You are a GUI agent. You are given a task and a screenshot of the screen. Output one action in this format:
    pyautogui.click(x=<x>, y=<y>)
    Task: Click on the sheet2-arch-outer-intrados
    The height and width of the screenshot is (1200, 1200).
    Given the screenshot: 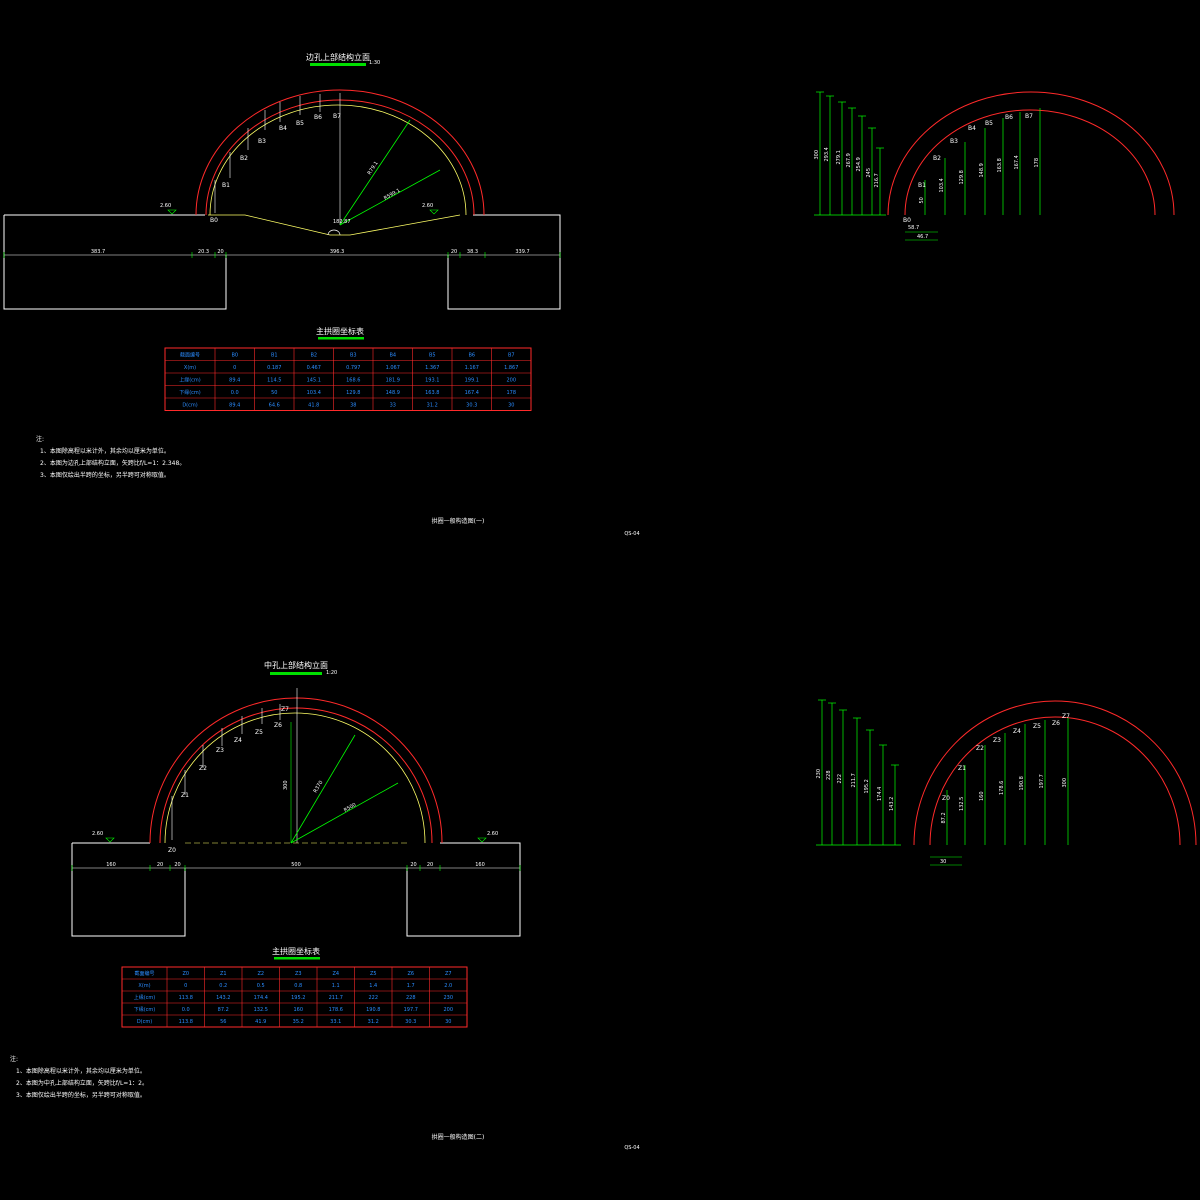 What is the action you would take?
    pyautogui.click(x=296, y=775)
    